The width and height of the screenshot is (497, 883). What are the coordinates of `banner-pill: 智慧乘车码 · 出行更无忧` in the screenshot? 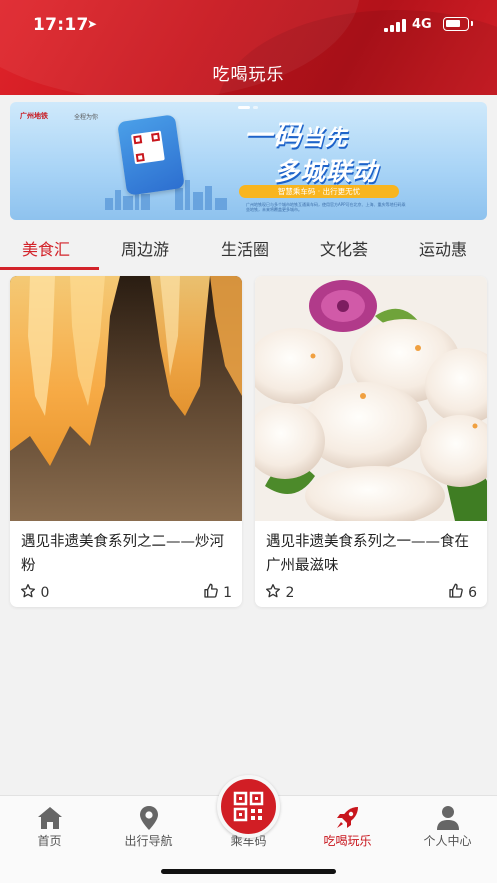 It's located at (319, 191).